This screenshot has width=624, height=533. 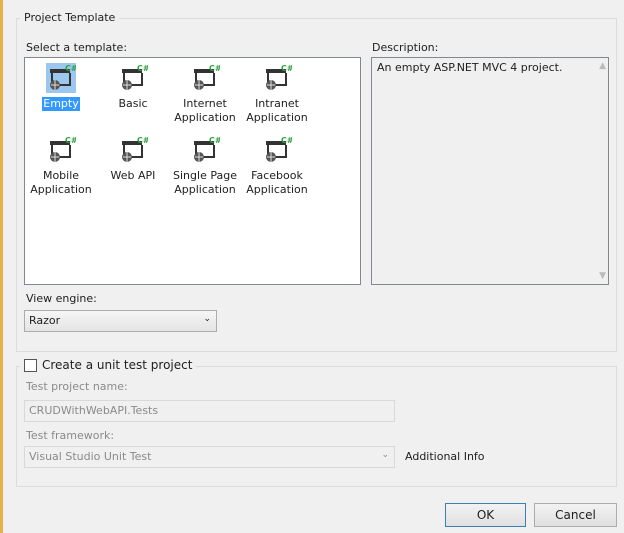 I want to click on view-engine-label: View engine:, so click(x=61, y=298).